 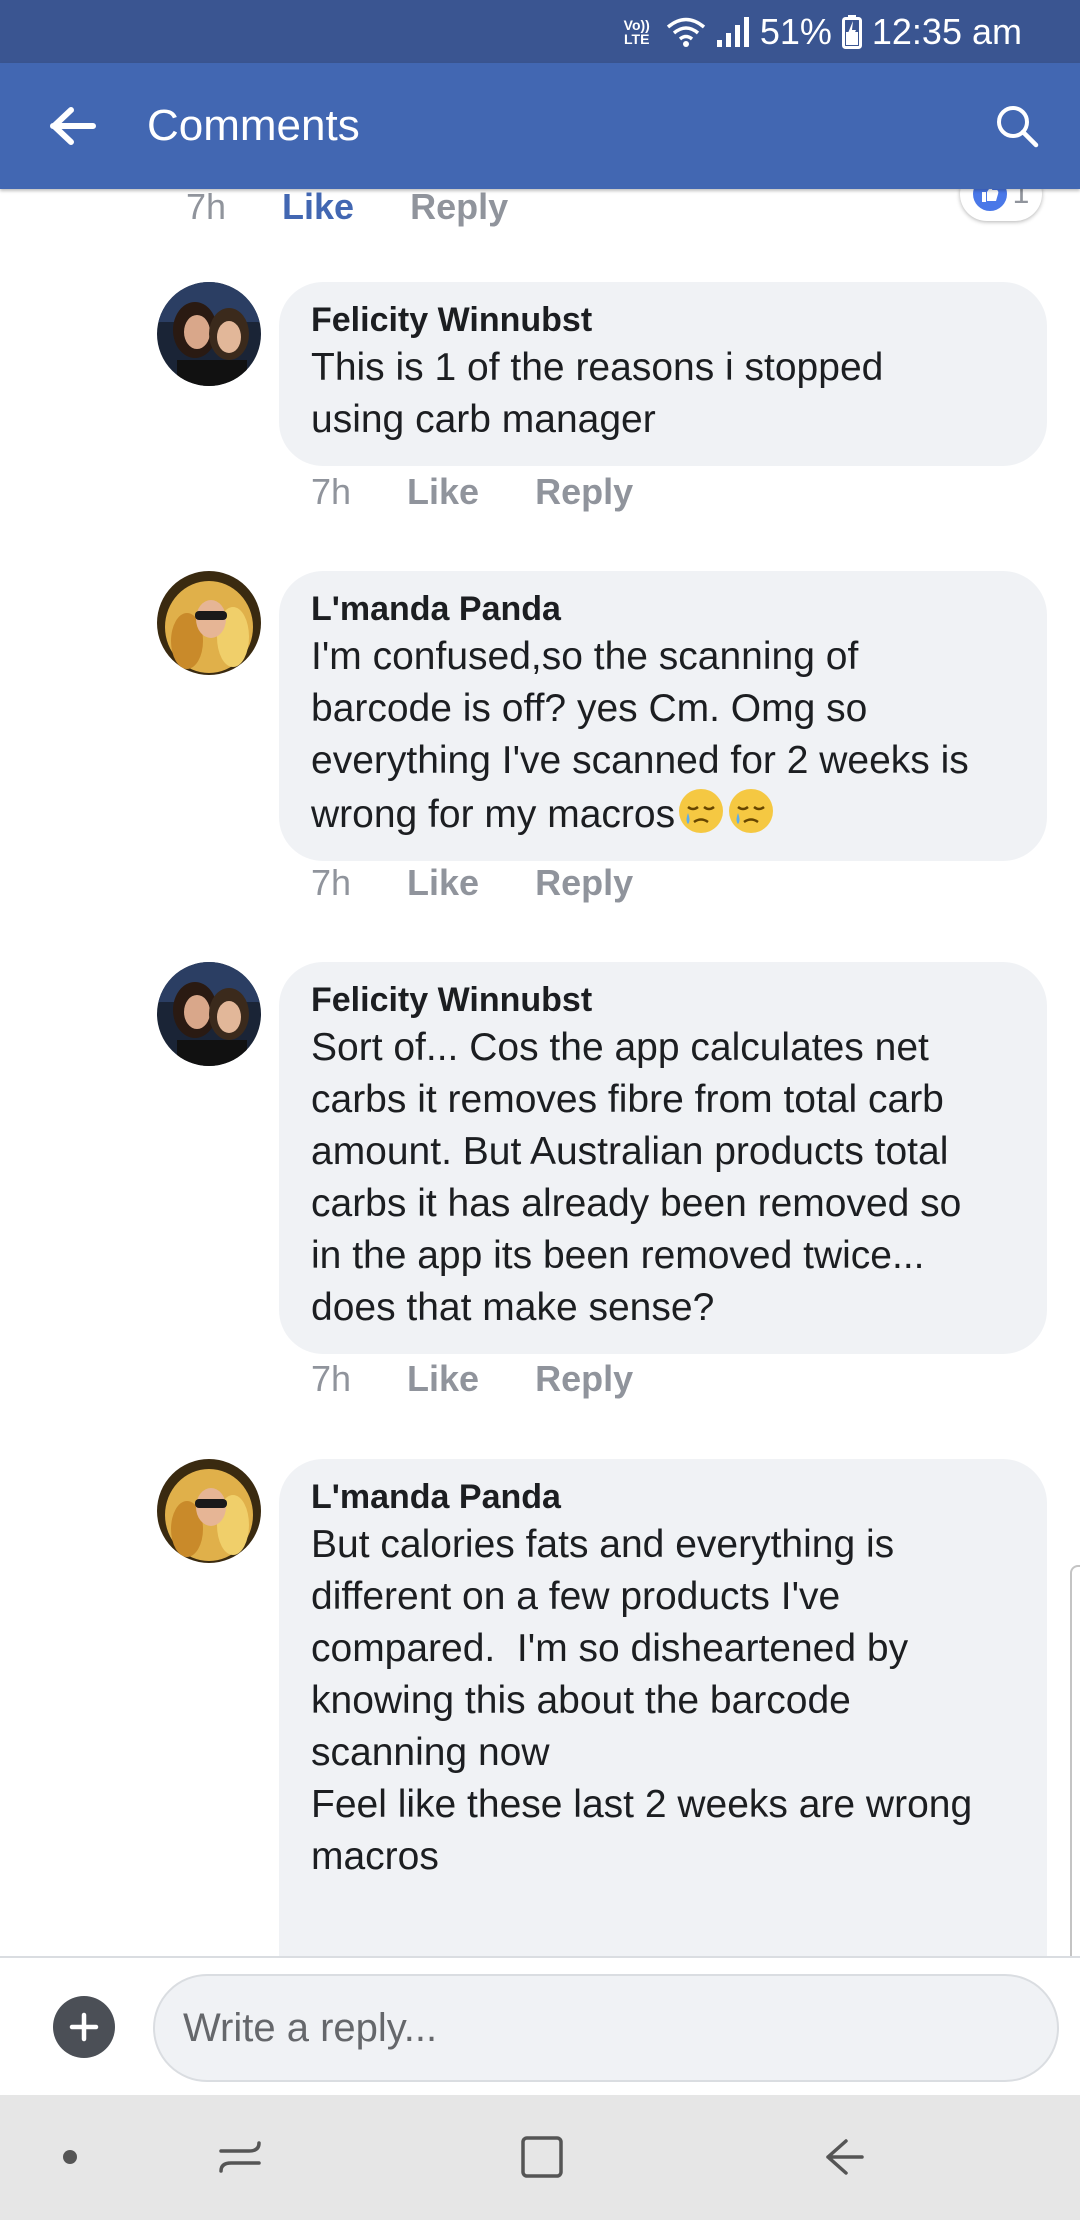 I want to click on system-nav-bar, so click(x=540, y=2157).